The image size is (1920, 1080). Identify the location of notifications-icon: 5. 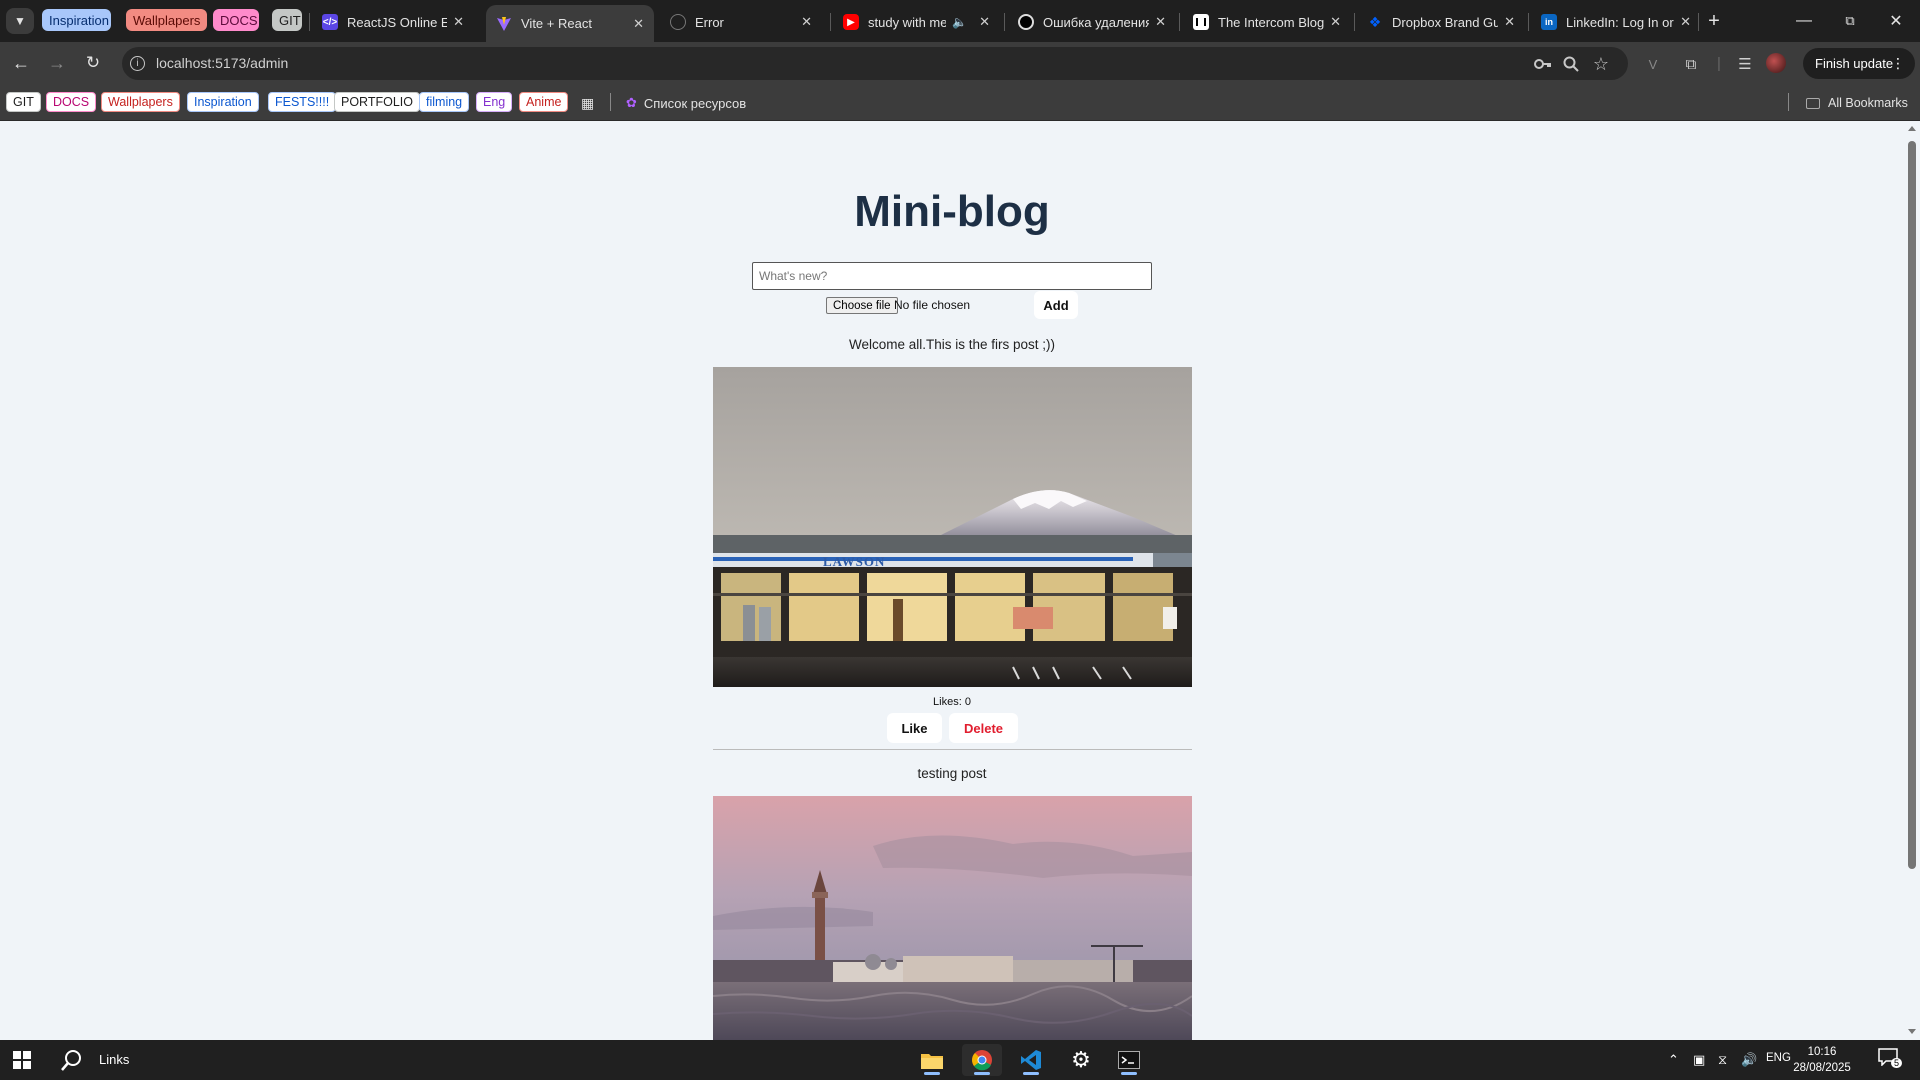
(1890, 1059).